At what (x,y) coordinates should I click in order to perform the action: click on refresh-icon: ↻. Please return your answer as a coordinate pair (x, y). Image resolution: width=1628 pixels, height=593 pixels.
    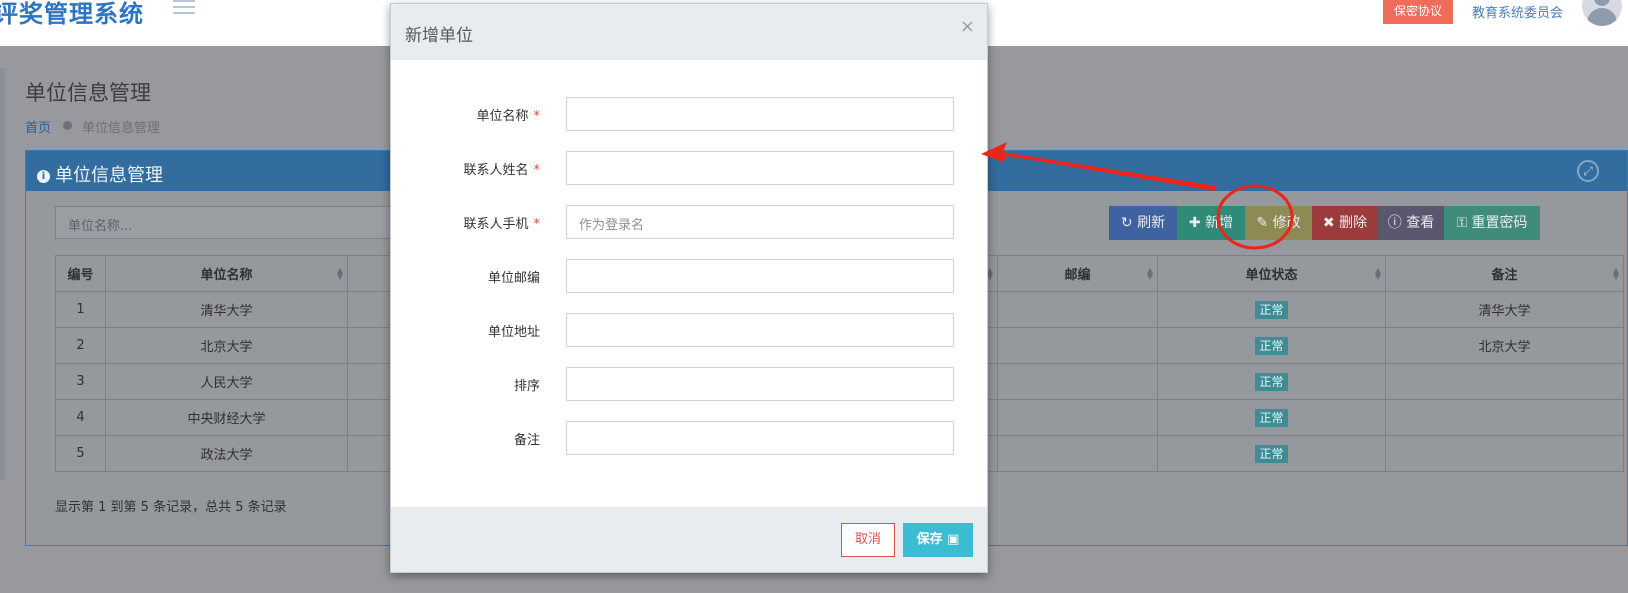
    Looking at the image, I should click on (1126, 223).